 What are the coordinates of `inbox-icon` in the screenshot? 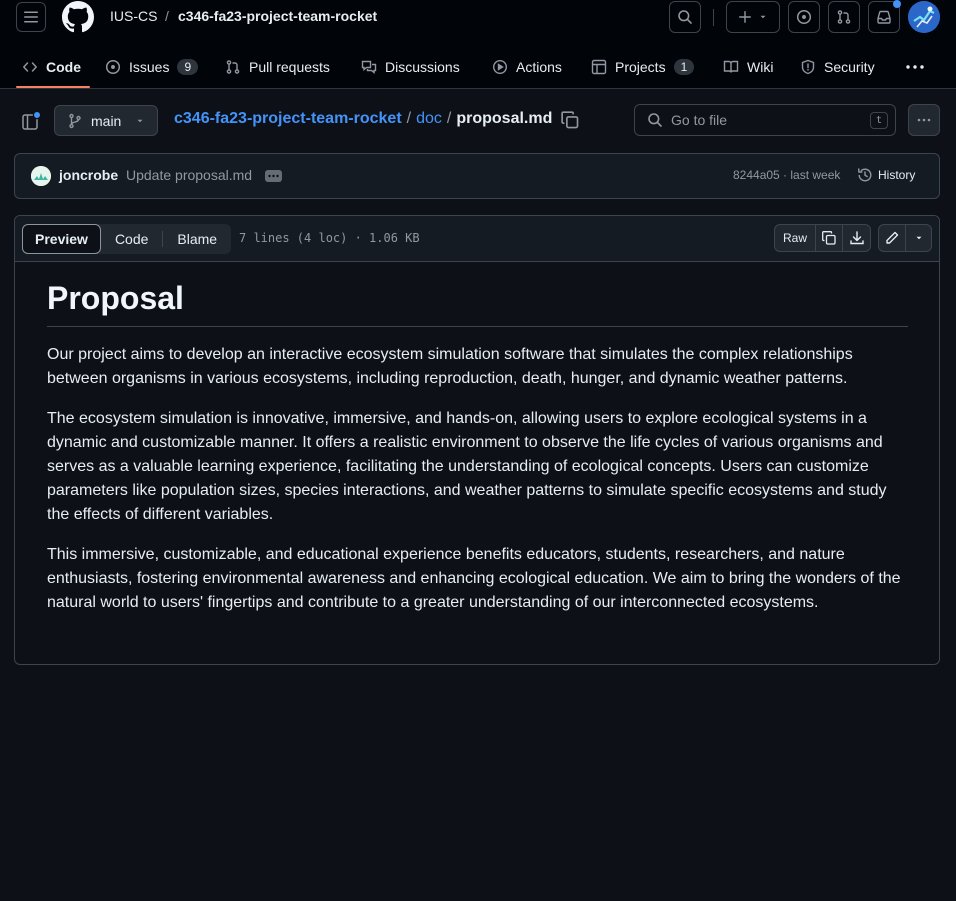 It's located at (884, 17).